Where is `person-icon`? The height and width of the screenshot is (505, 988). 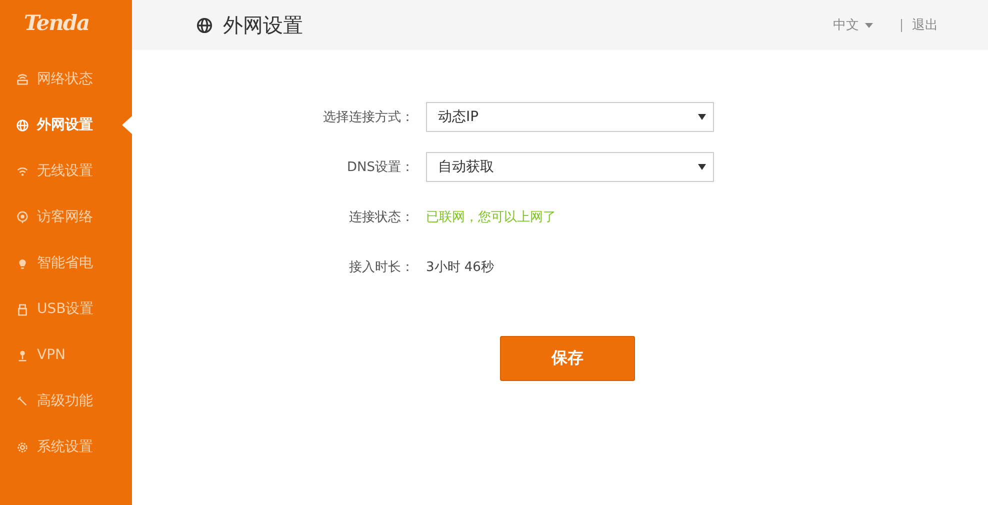
person-icon is located at coordinates (22, 355).